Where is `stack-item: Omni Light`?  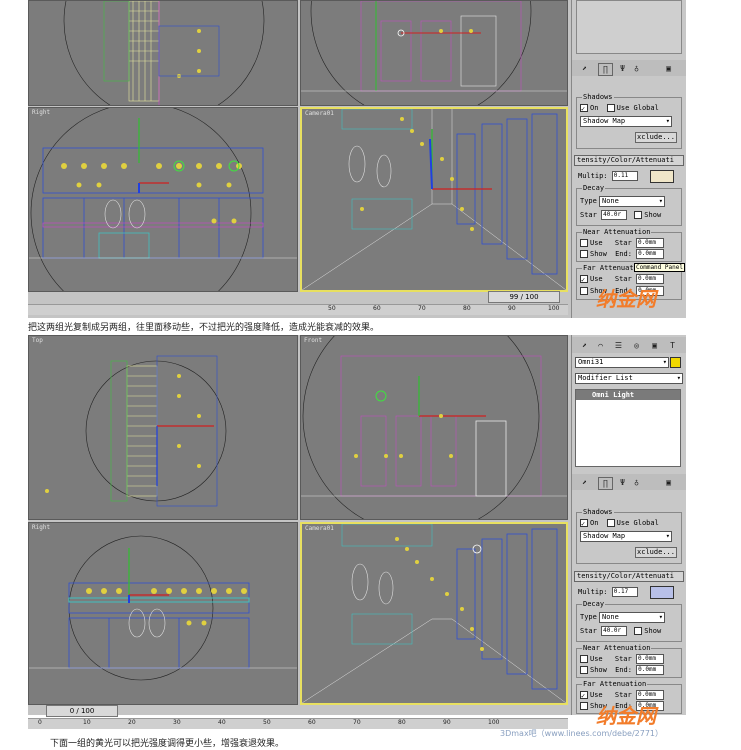
stack-item: Omni Light is located at coordinates (628, 395).